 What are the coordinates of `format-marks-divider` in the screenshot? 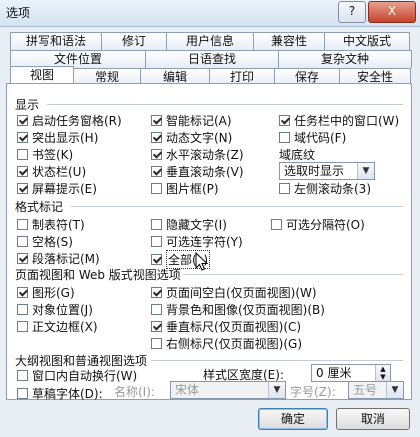 It's located at (237, 206).